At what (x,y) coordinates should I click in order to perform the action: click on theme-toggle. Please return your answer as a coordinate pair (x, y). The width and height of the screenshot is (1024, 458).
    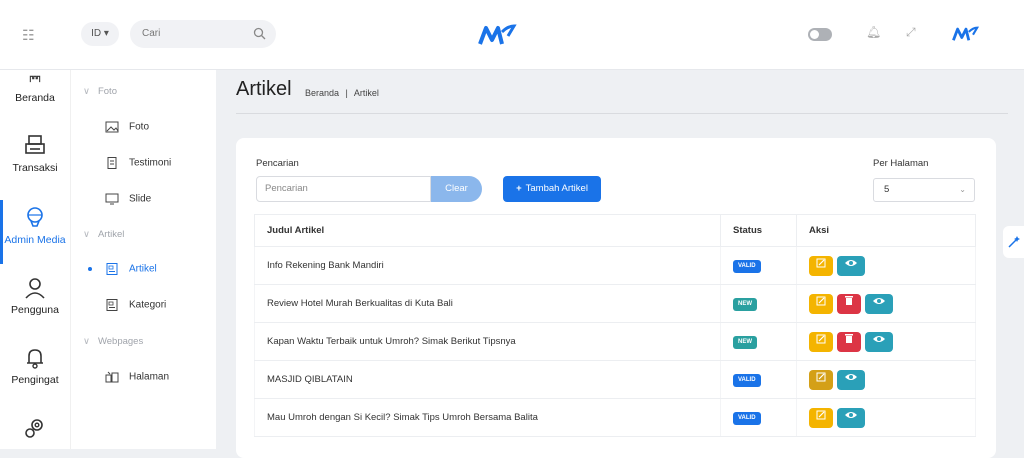
    Looking at the image, I should click on (820, 34).